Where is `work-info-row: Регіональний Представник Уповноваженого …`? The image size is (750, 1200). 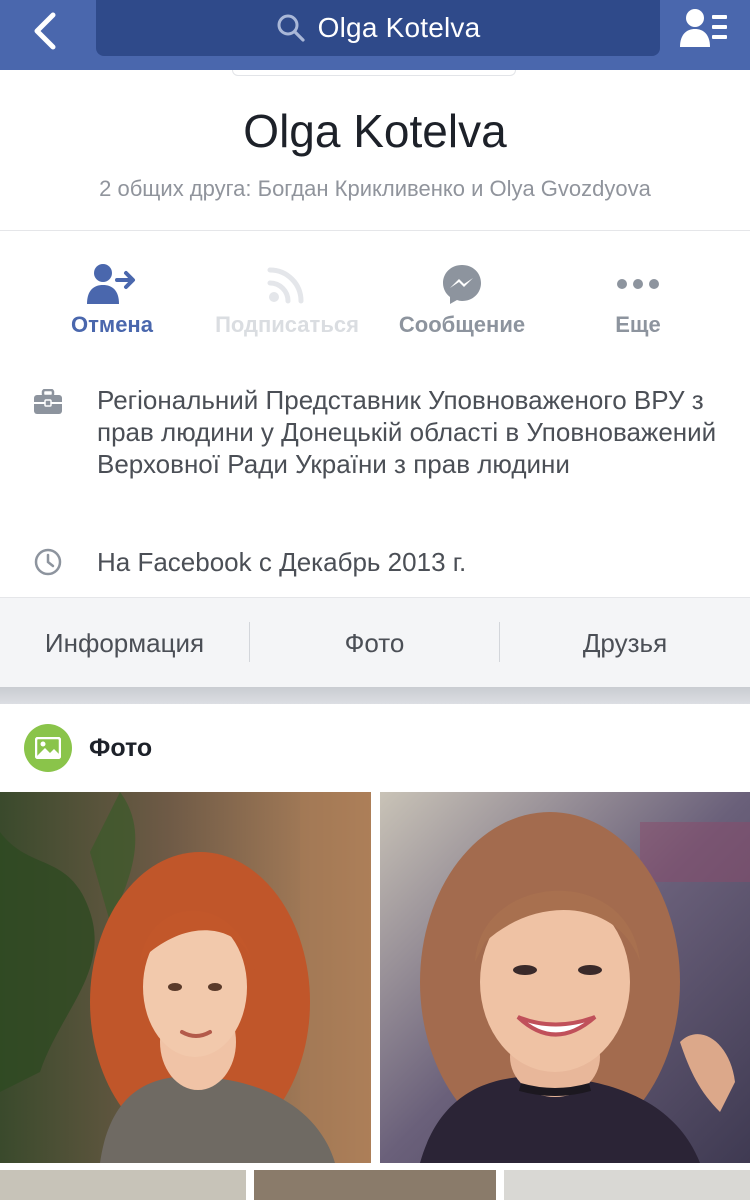 work-info-row: Регіональний Представник Уповноваженого … is located at coordinates (375, 449).